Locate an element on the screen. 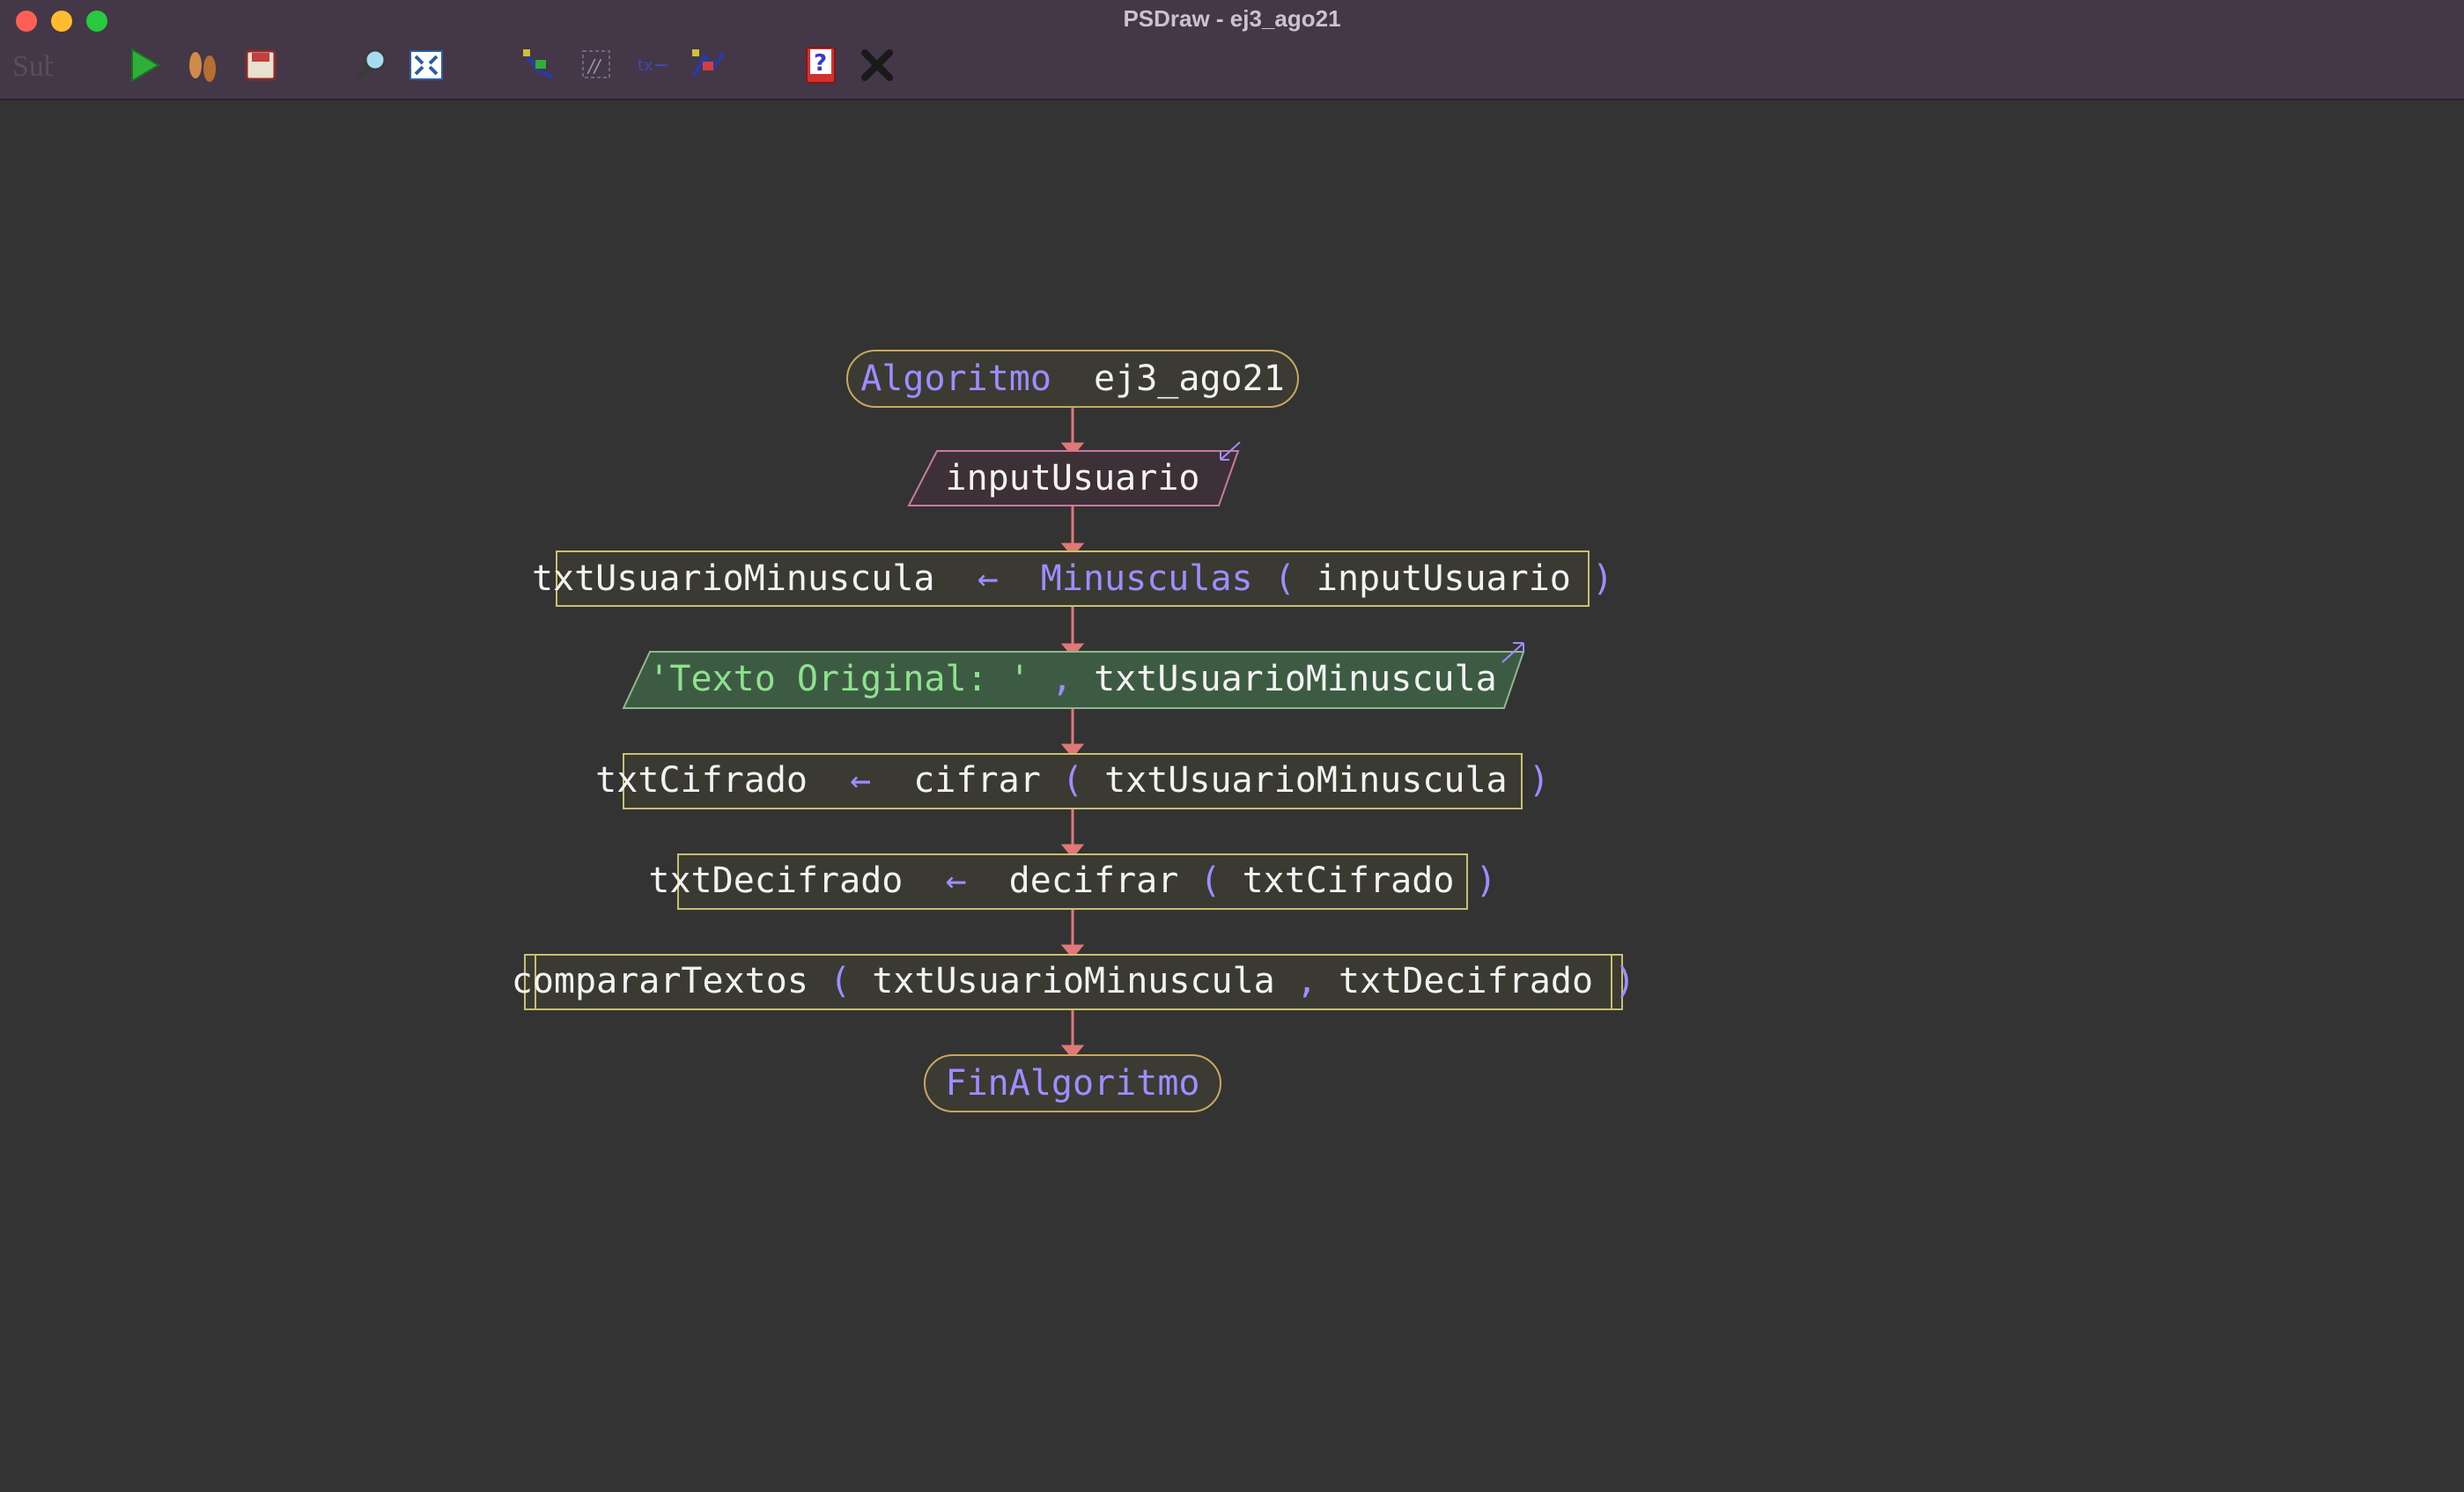 The width and height of the screenshot is (2464, 1492). text-size-button: tx is located at coordinates (652, 65).